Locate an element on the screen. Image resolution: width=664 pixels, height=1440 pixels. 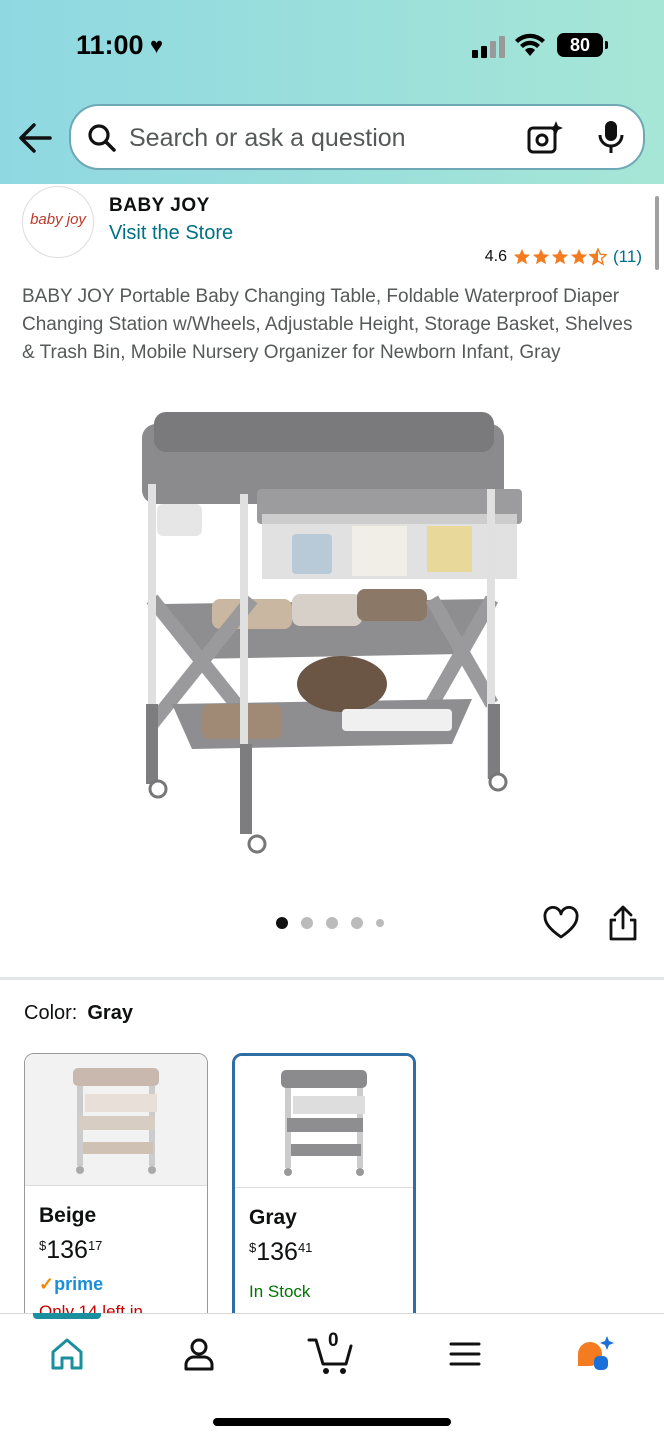
rating-row: 4.6 (11) is located at coordinates (563, 257).